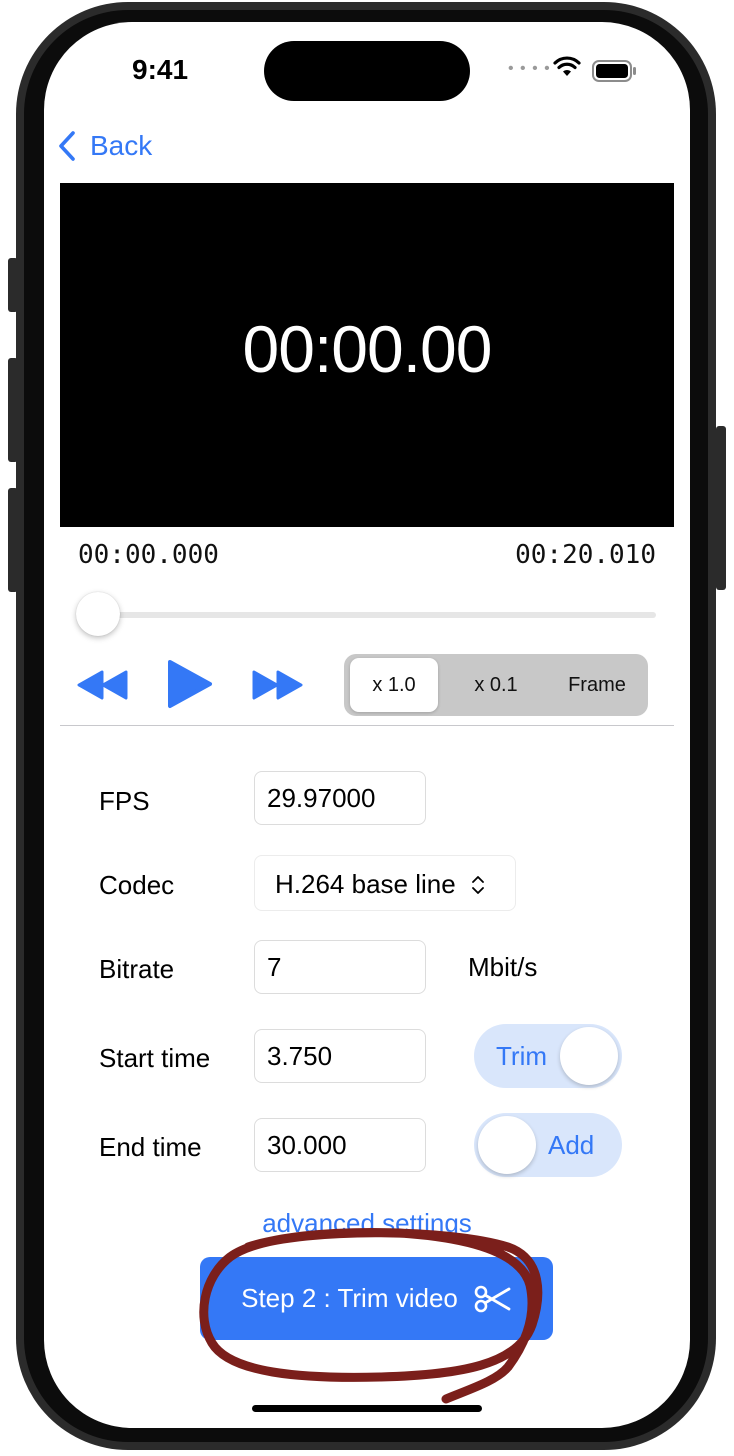 The image size is (734, 1456). Describe the element at coordinates (13, 540) in the screenshot. I see `volume-down-button` at that location.